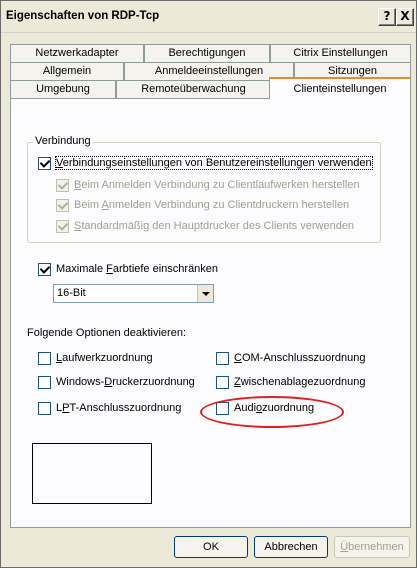  What do you see at coordinates (193, 89) in the screenshot?
I see `tab-remoteueberwachung: Remoteüberwachung` at bounding box center [193, 89].